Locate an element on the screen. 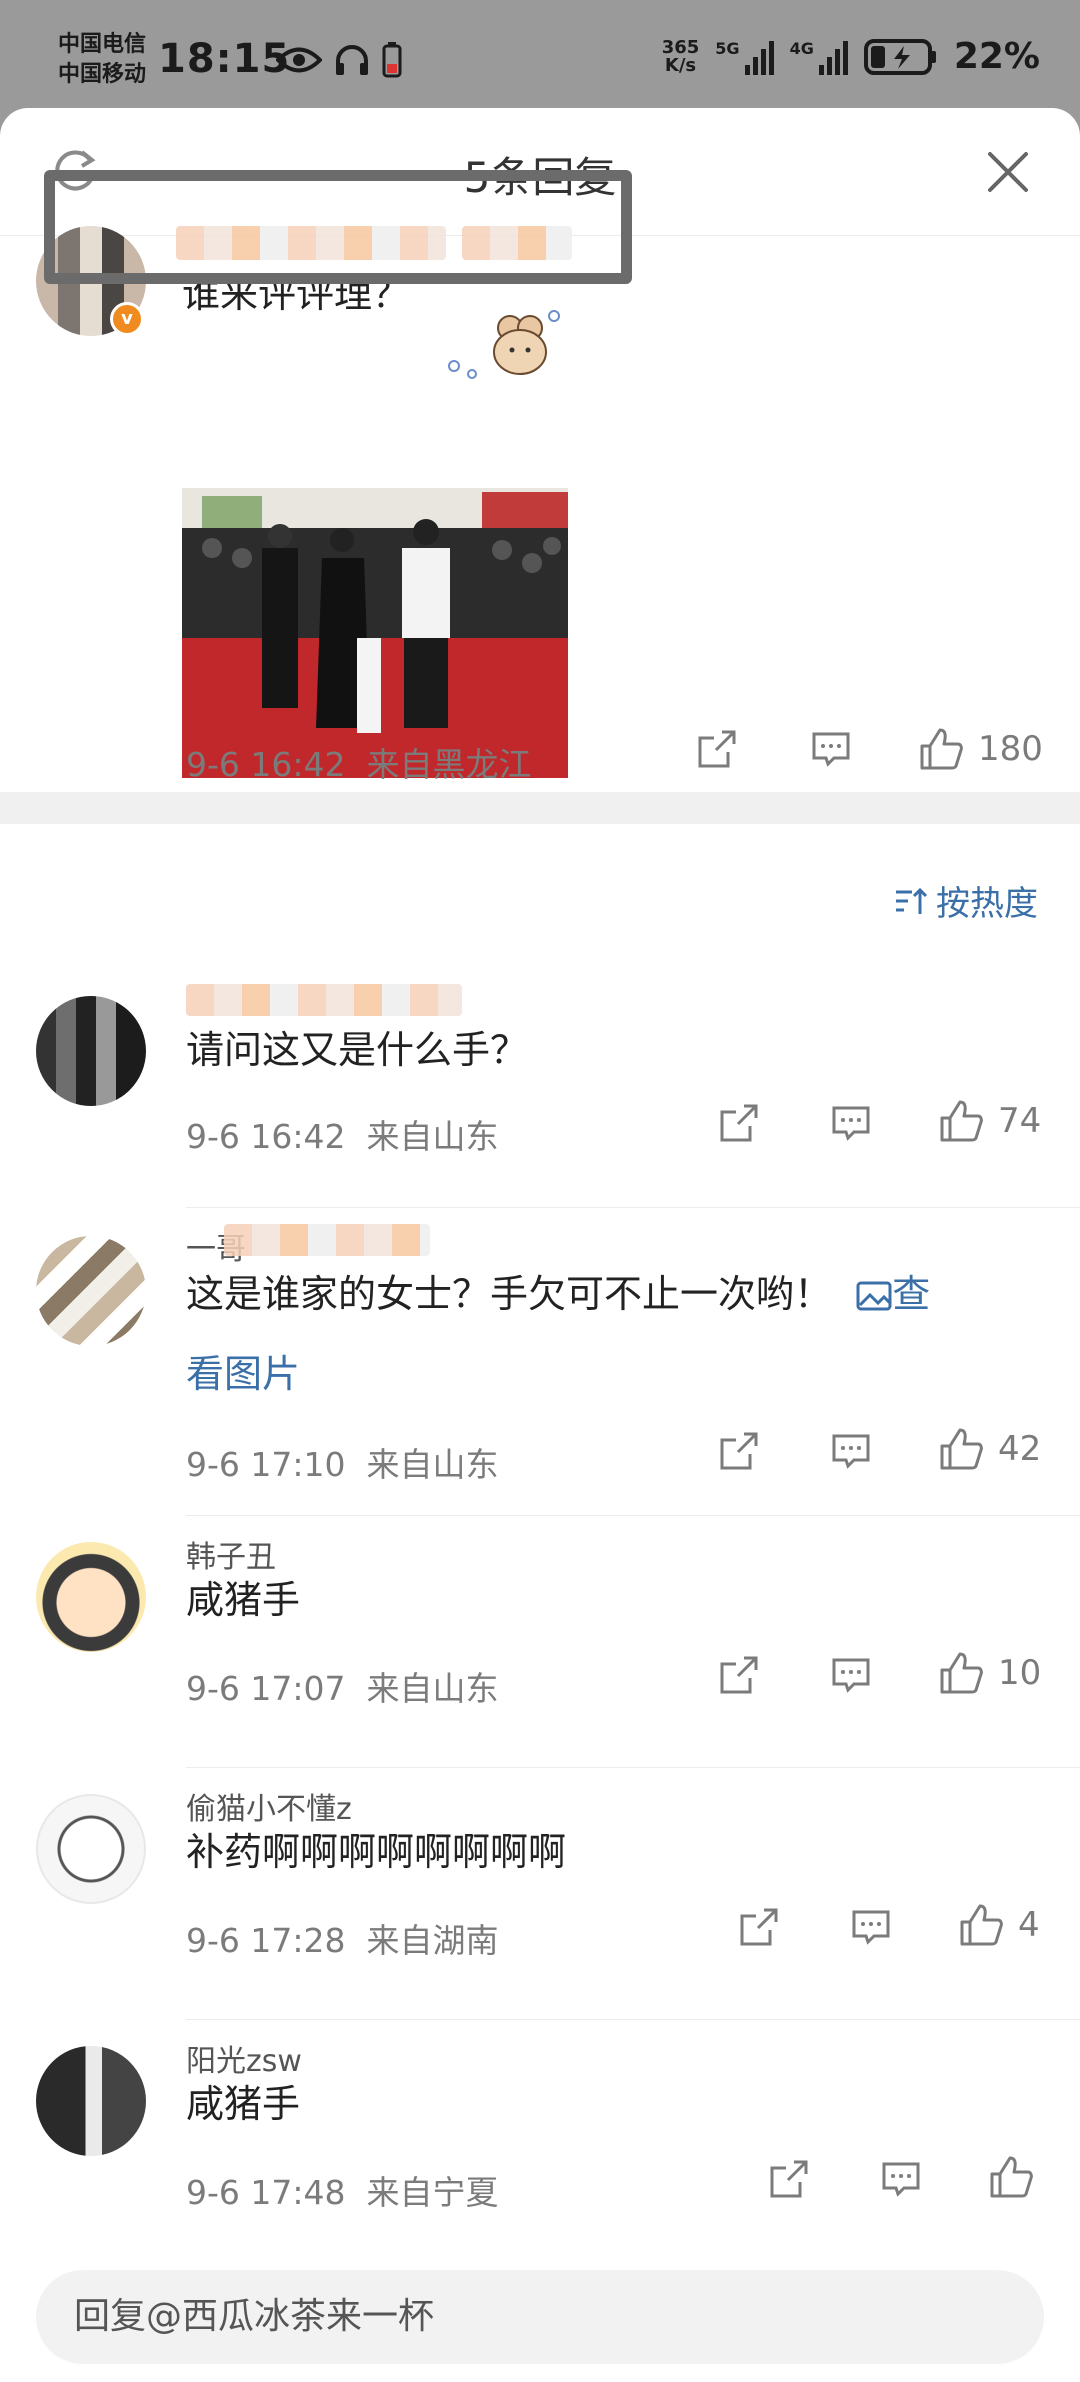  reply-date: 9-6 16:42 is located at coordinates (266, 1136).